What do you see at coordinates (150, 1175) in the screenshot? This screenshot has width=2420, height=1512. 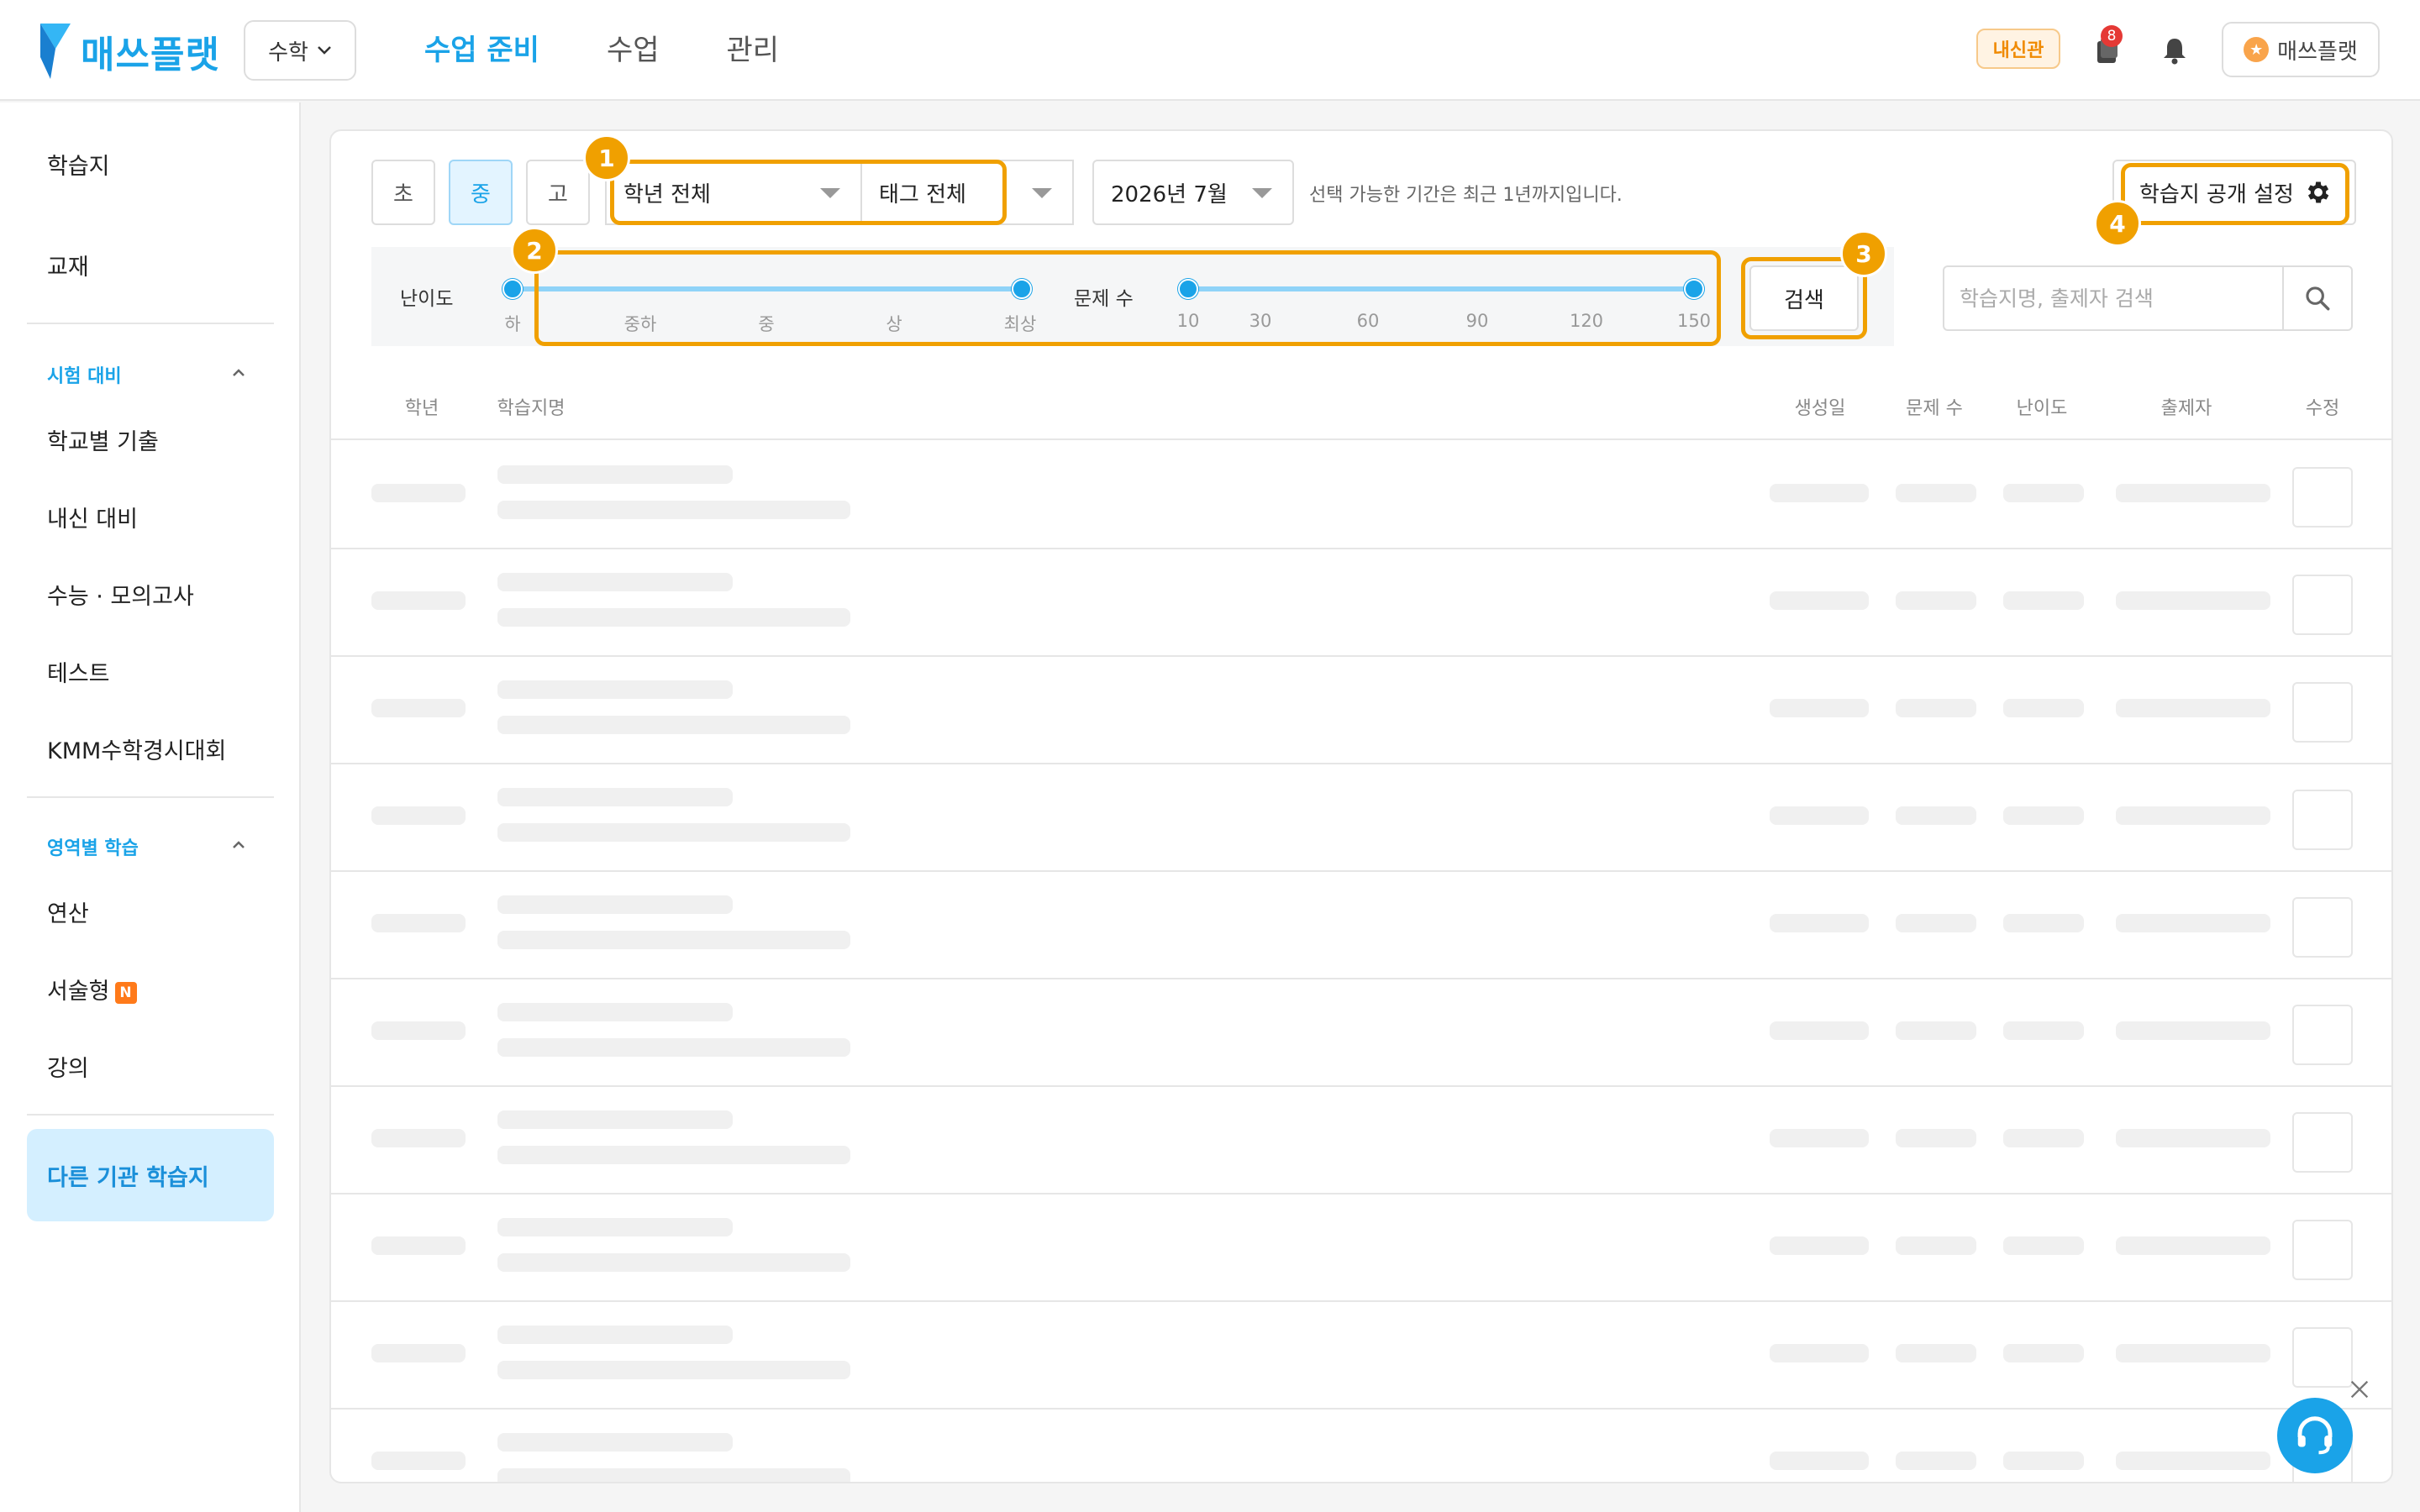 I see `sidebar-item-other-institutions: 다른 기관 학습지` at bounding box center [150, 1175].